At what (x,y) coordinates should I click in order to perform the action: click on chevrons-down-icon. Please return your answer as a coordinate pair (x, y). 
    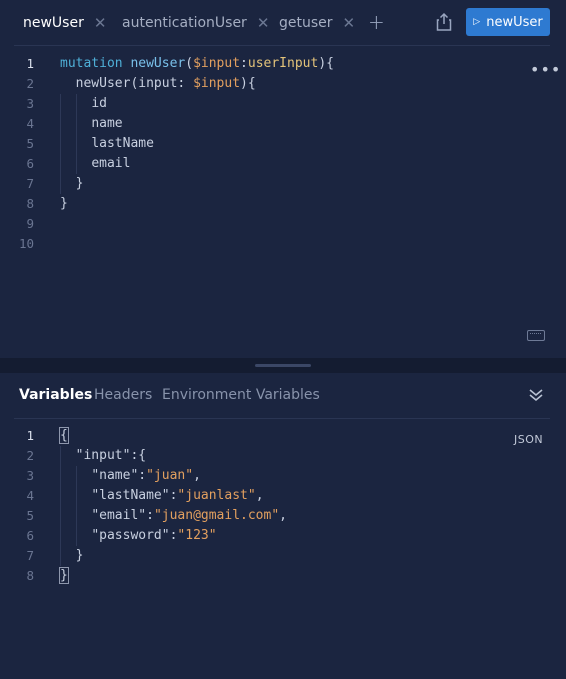
    Looking at the image, I should click on (536, 395).